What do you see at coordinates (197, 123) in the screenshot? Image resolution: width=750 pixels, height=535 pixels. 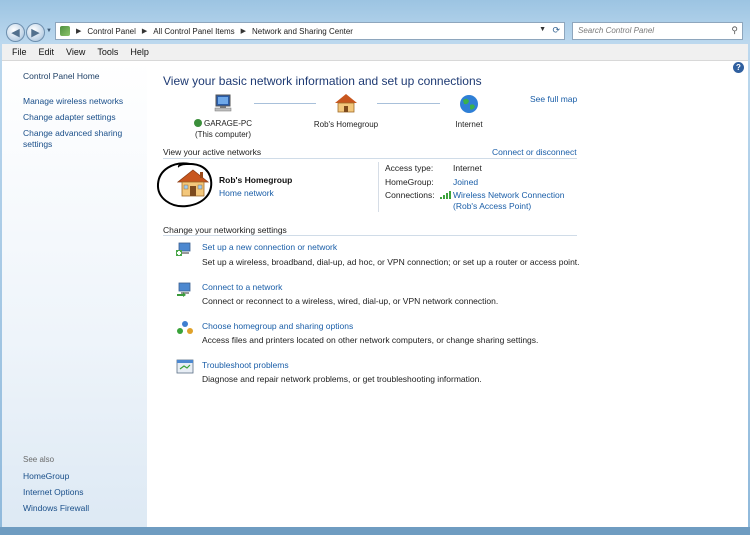 I see `network-computer-icon` at bounding box center [197, 123].